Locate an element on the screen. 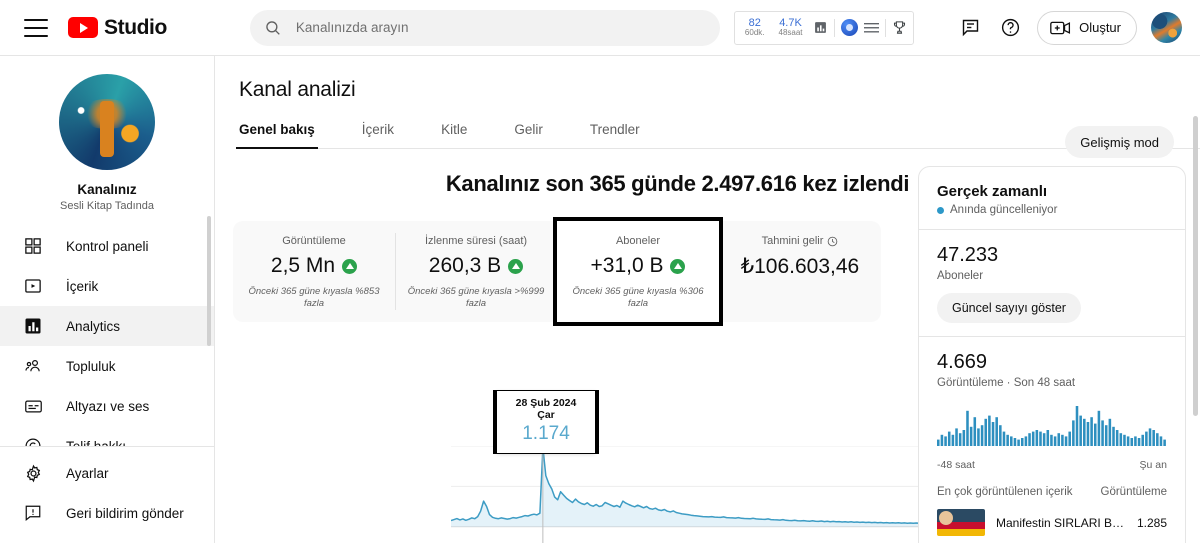 This screenshot has width=1200, height=543. sidebar-scrollbar-thumb is located at coordinates (209, 281).